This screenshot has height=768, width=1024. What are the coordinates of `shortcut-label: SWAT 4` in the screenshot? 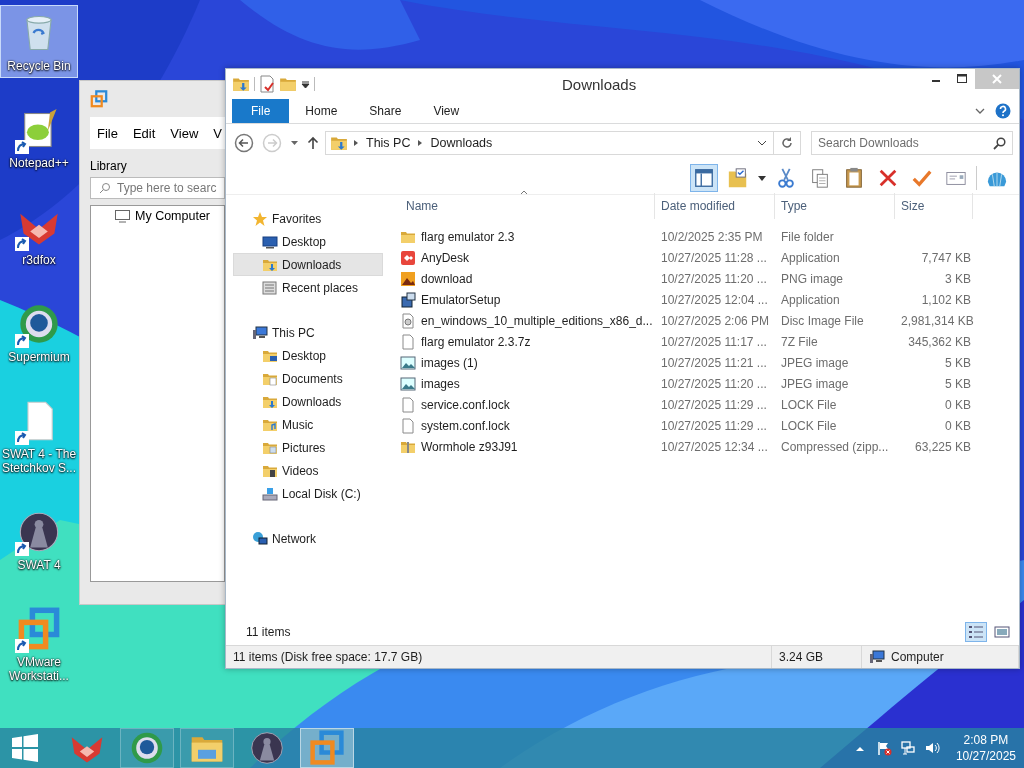 It's located at (39, 565).